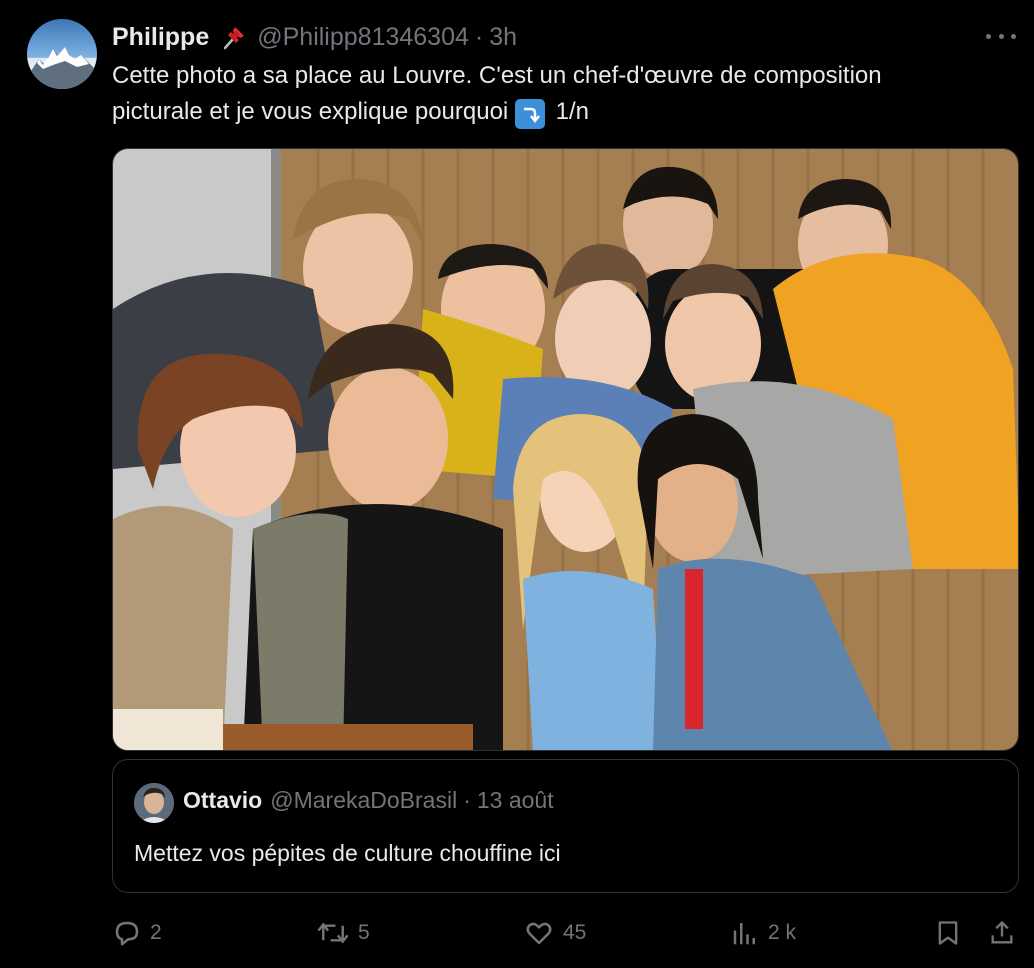 This screenshot has width=1034, height=968. I want to click on retweet-button: 5, so click(343, 933).